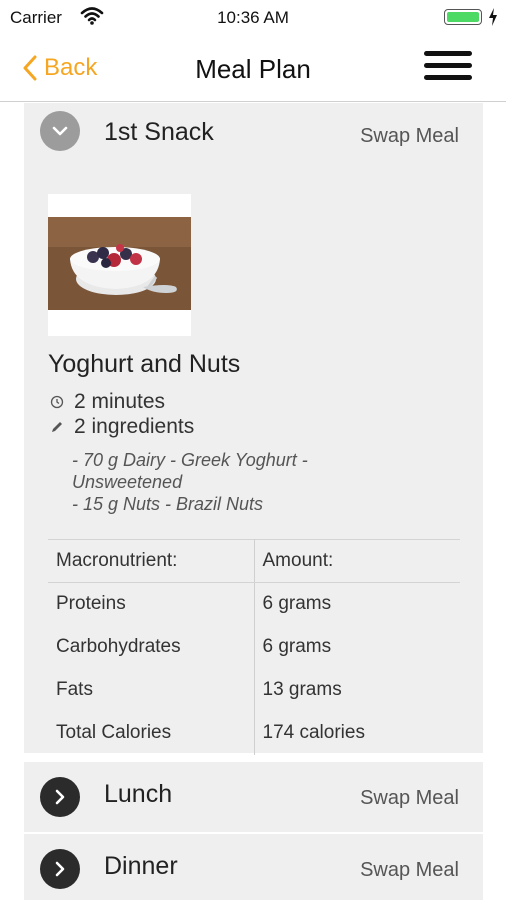  What do you see at coordinates (151, 604) in the screenshot?
I see `macro-name: Proteins` at bounding box center [151, 604].